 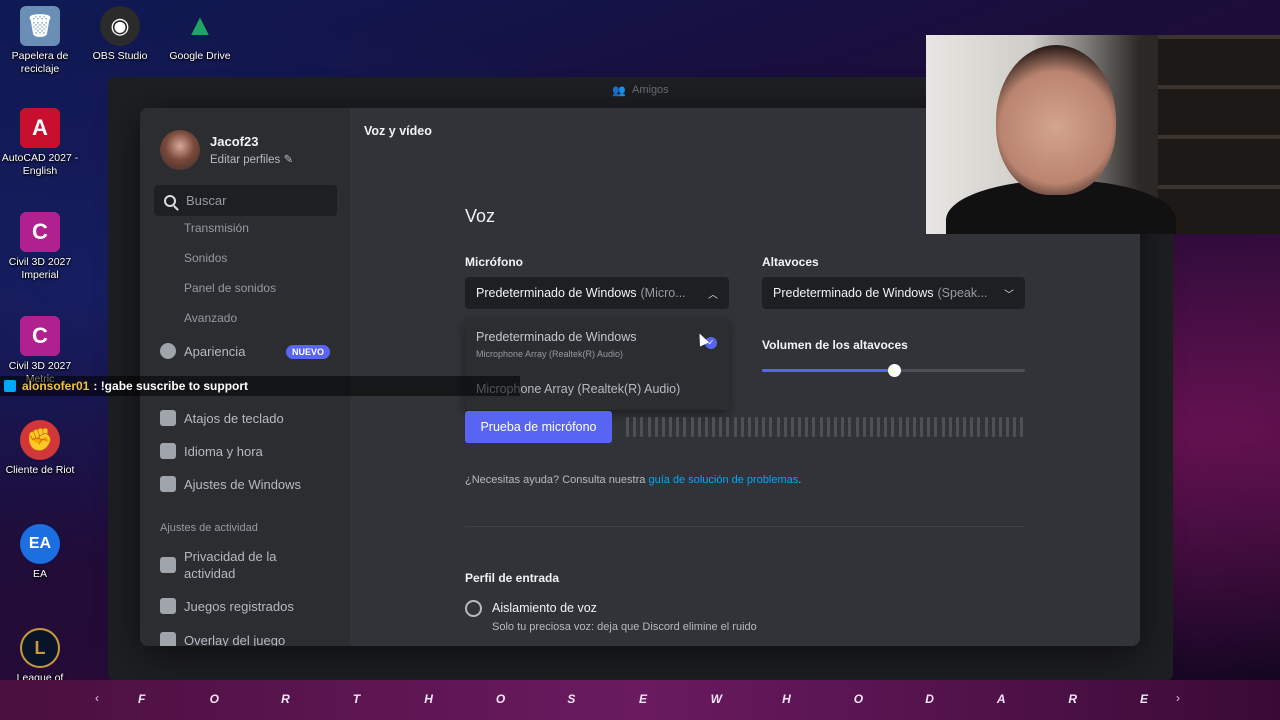 What do you see at coordinates (223, 451) in the screenshot?
I see `sidebar-item-label: Idioma y hora` at bounding box center [223, 451].